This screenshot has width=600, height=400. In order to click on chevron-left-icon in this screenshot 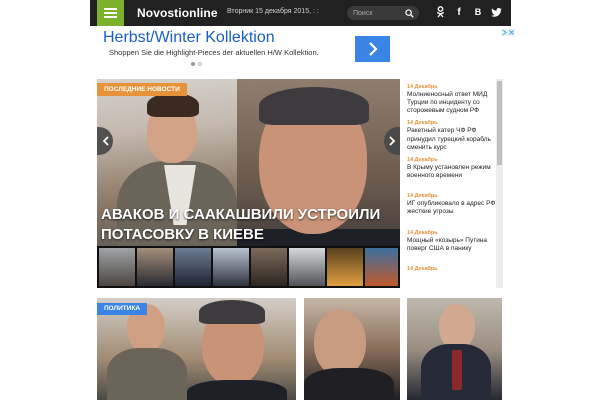, I will do `click(105, 141)`.